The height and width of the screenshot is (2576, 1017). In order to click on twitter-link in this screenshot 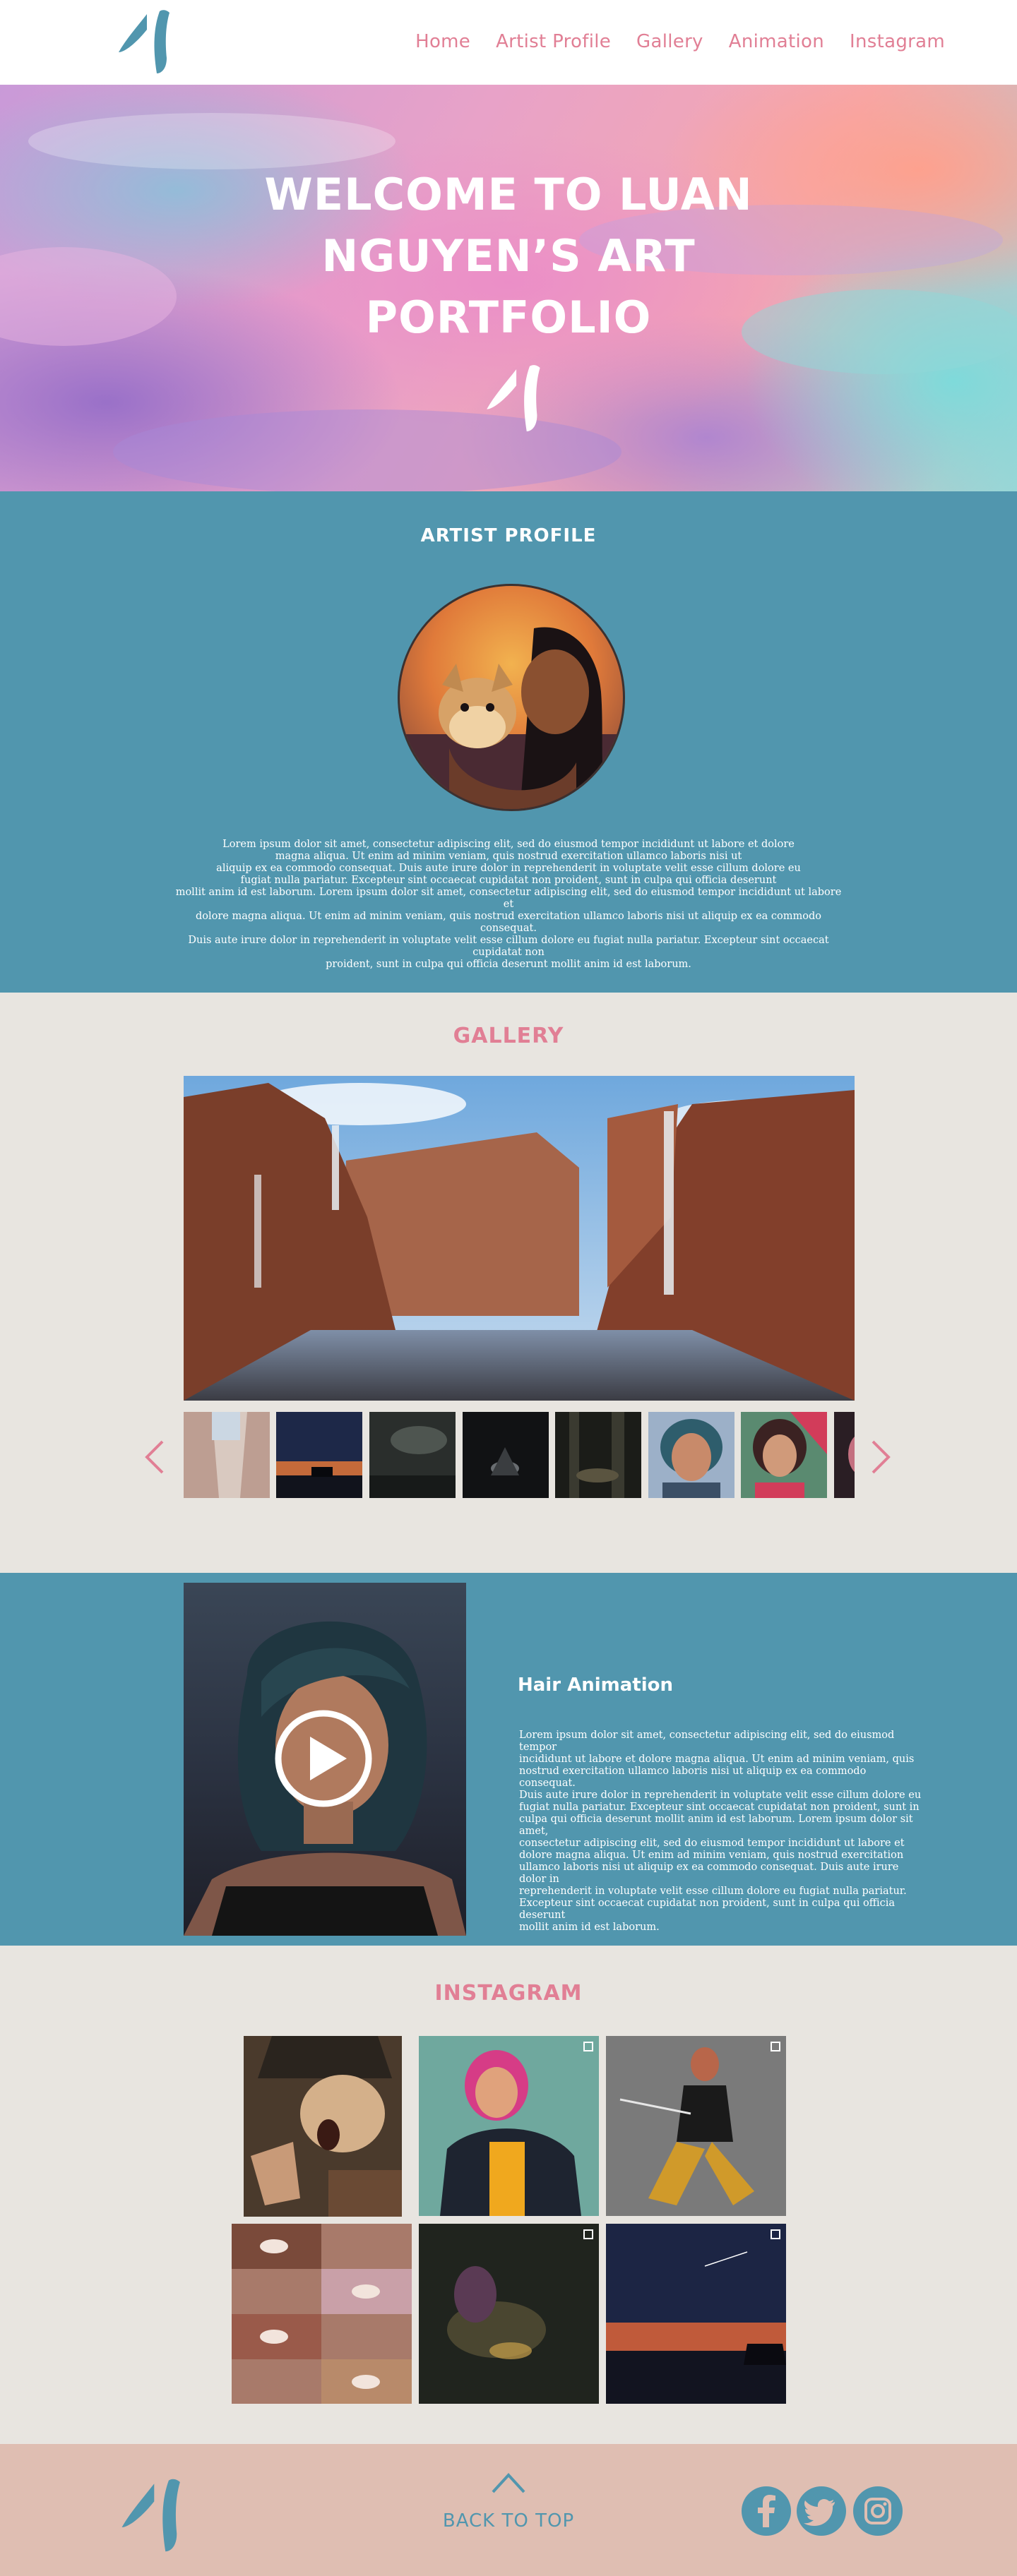, I will do `click(822, 2511)`.